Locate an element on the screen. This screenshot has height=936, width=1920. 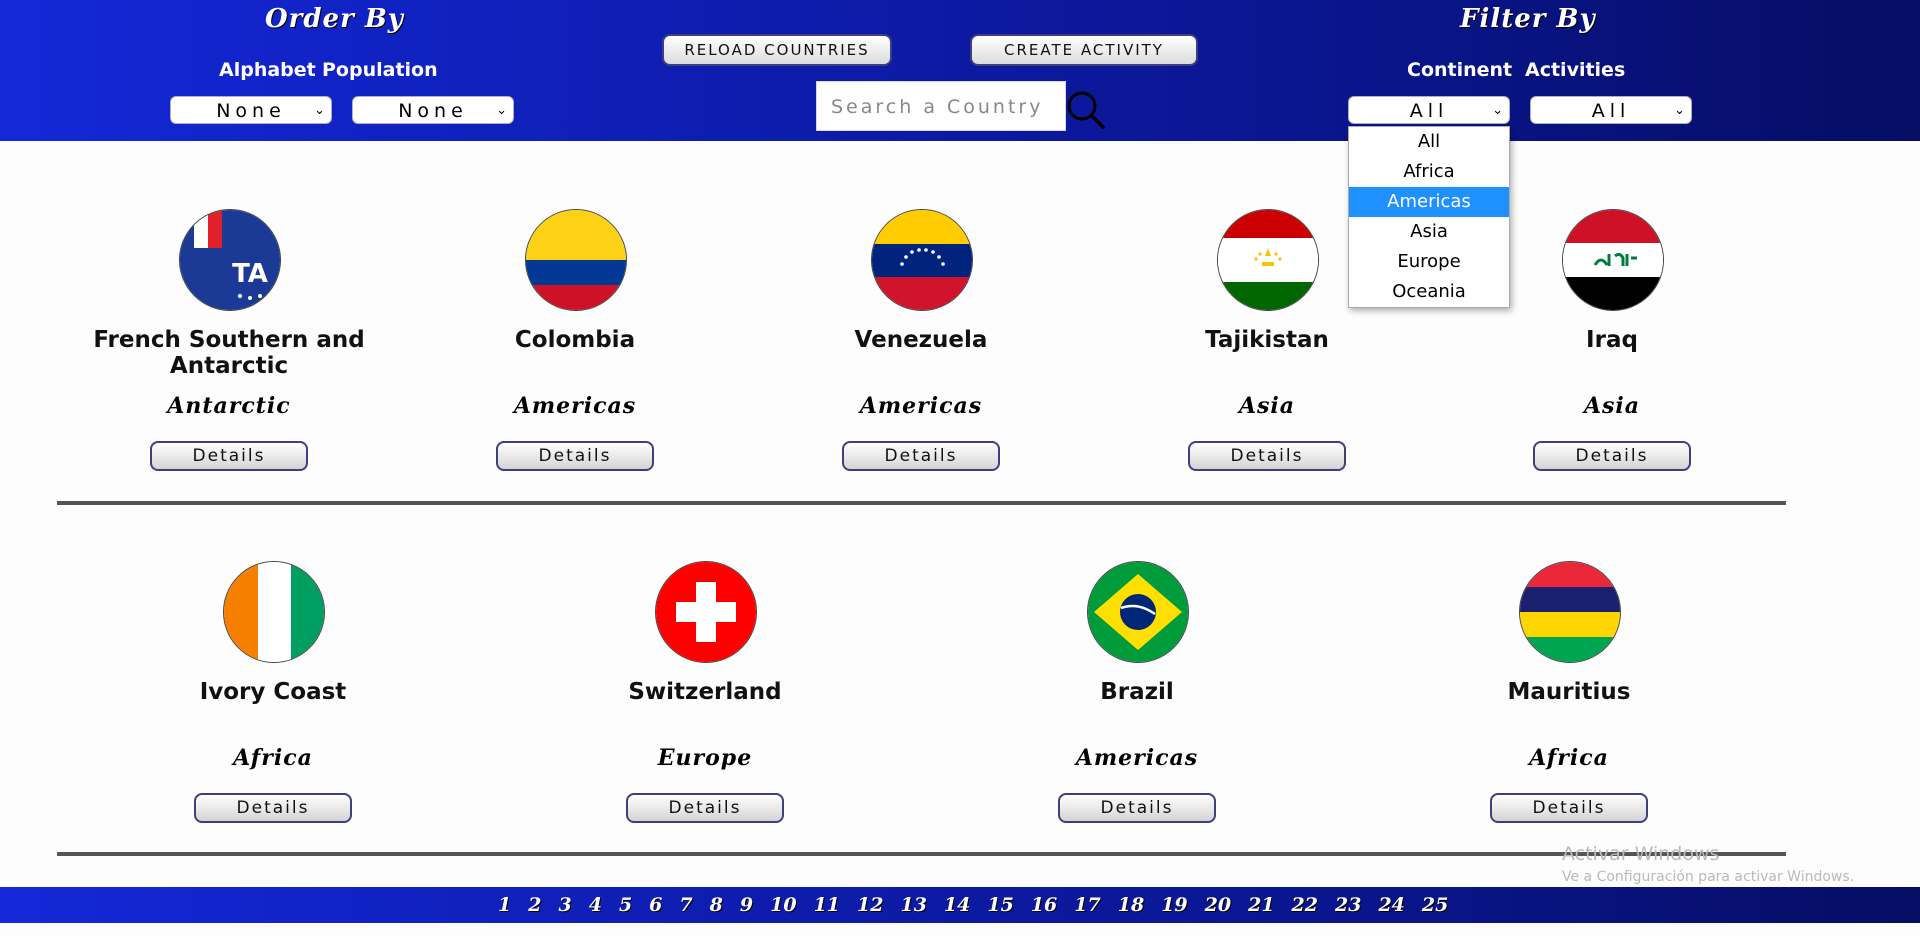
country-name: Tajikistan is located at coordinates (1267, 340).